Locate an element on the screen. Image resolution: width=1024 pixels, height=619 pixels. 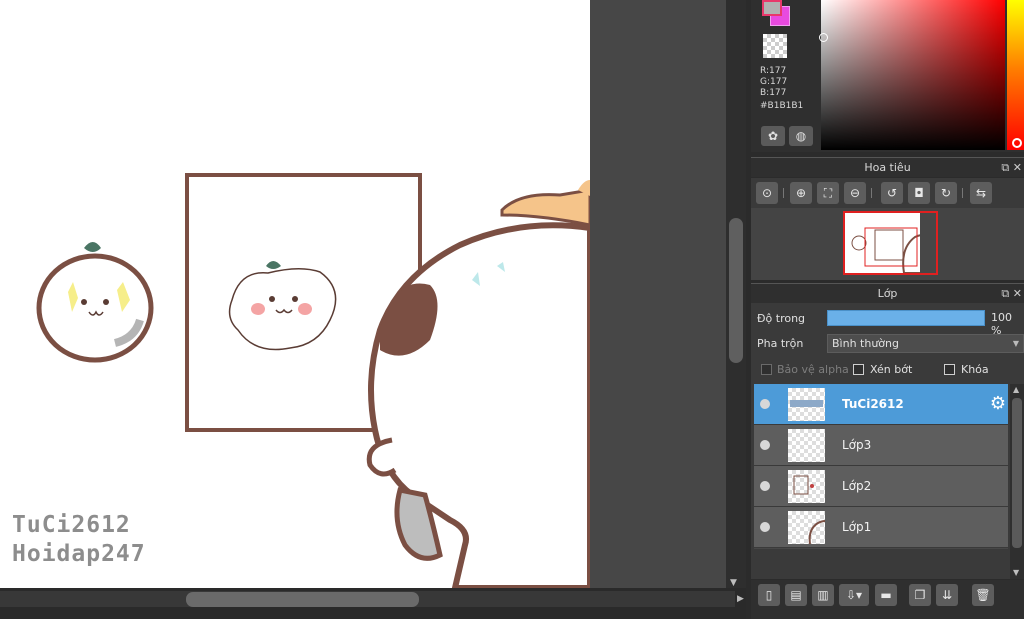
zoom-in-icon: ⊕ is located at coordinates (801, 193).